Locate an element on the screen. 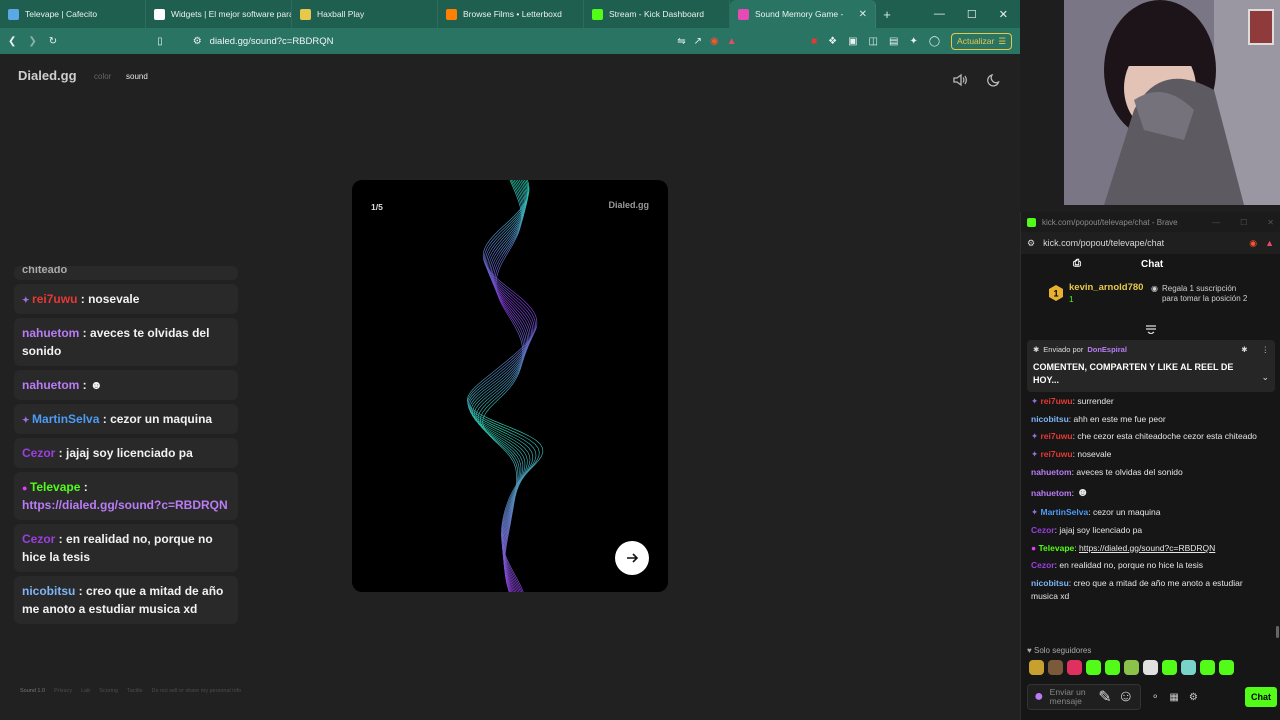 Image resolution: width=1280 pixels, height=720 pixels. sidebar-icon: ◫ is located at coordinates (873, 41).